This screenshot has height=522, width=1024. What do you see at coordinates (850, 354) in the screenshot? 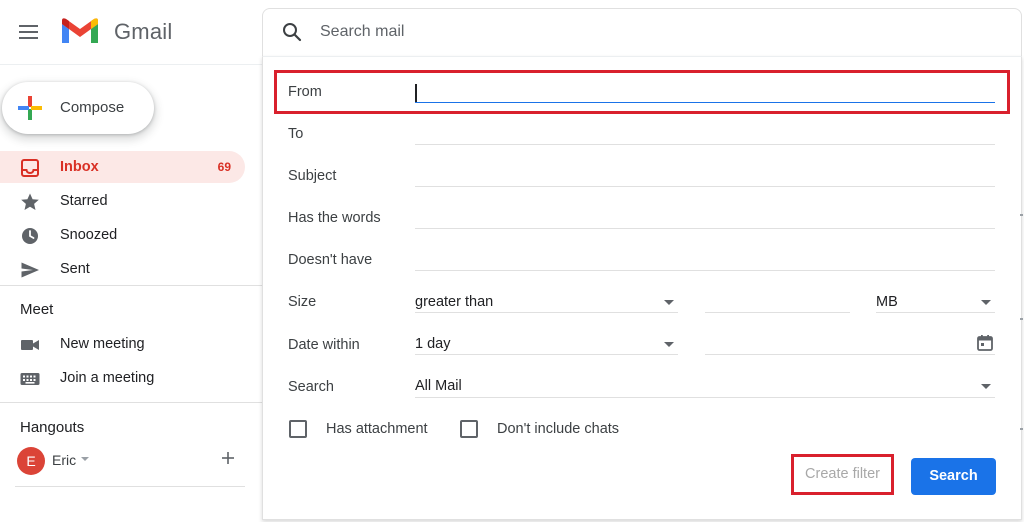
I see `date-field` at bounding box center [850, 354].